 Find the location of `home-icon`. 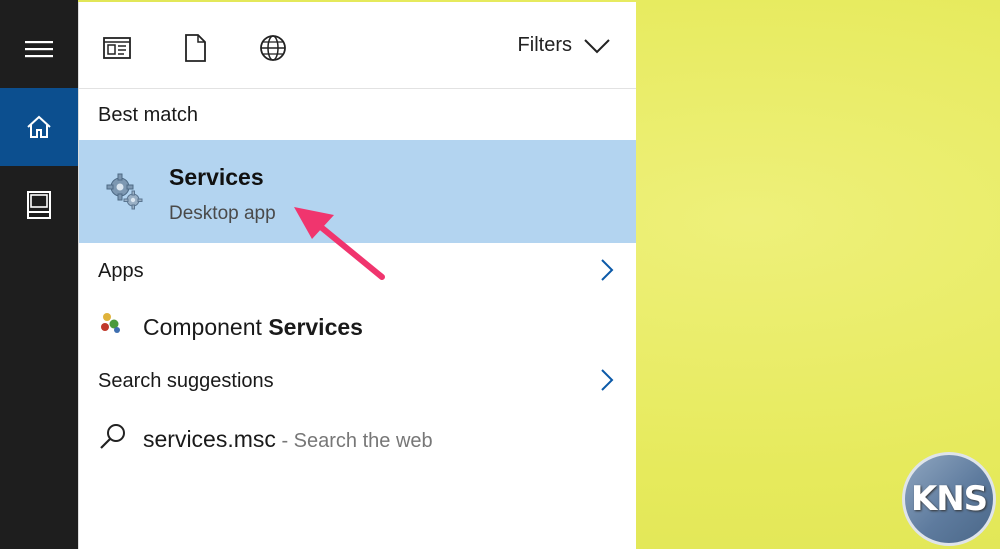

home-icon is located at coordinates (39, 126).